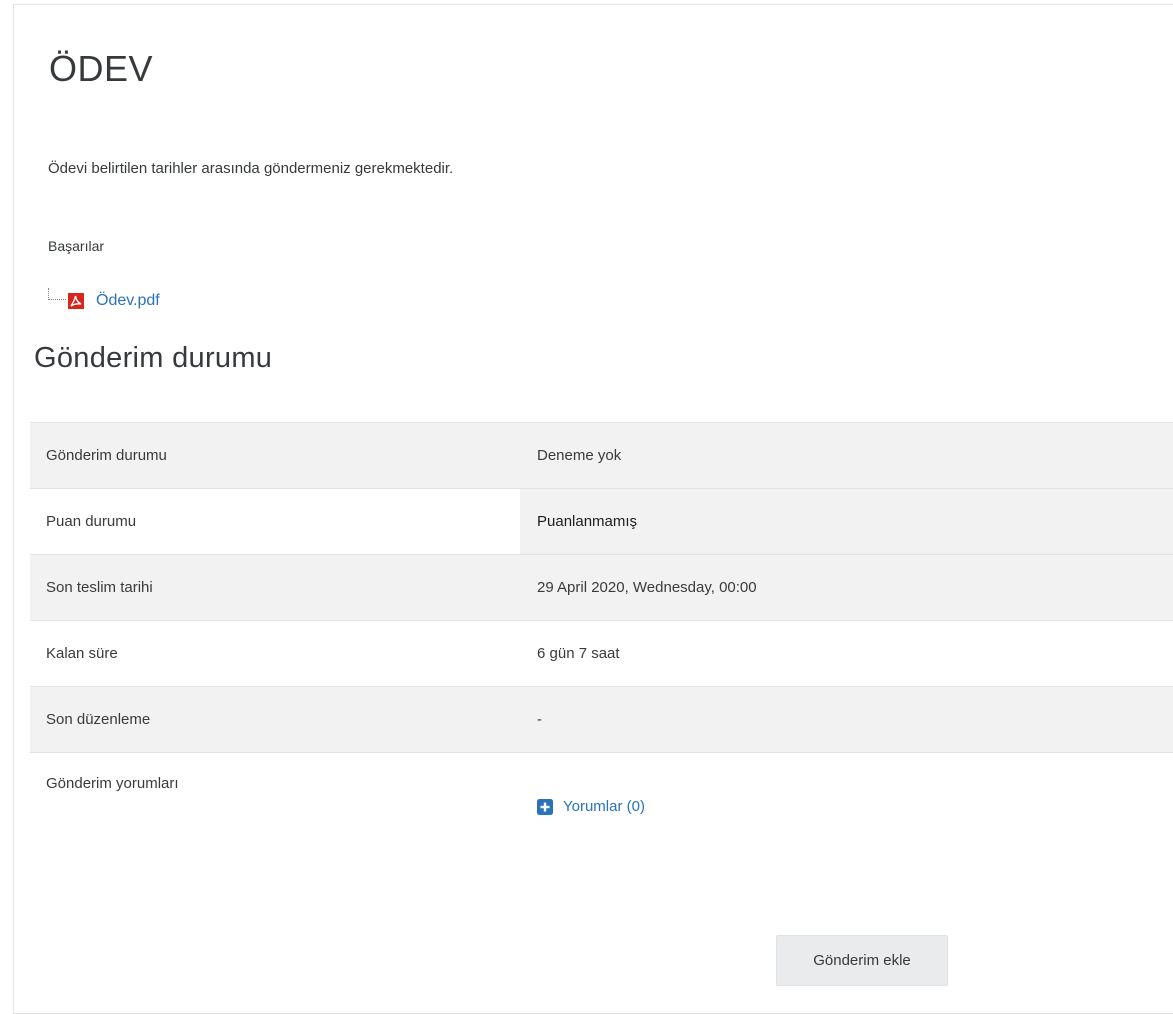  Describe the element at coordinates (57, 294) in the screenshot. I see `tree-connector` at that location.